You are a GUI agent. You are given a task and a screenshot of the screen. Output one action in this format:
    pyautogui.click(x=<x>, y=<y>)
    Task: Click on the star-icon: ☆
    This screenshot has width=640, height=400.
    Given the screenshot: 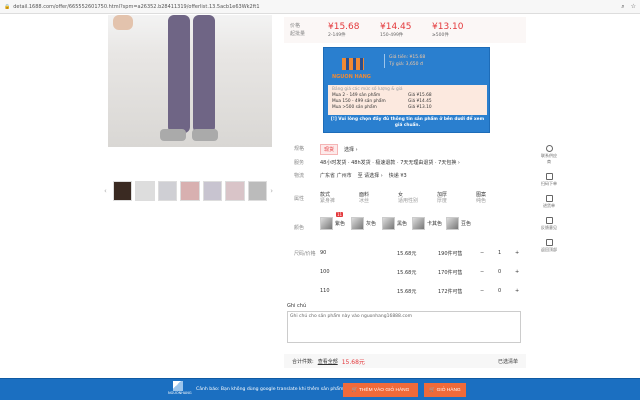 What is the action you would take?
    pyautogui.click(x=633, y=7)
    